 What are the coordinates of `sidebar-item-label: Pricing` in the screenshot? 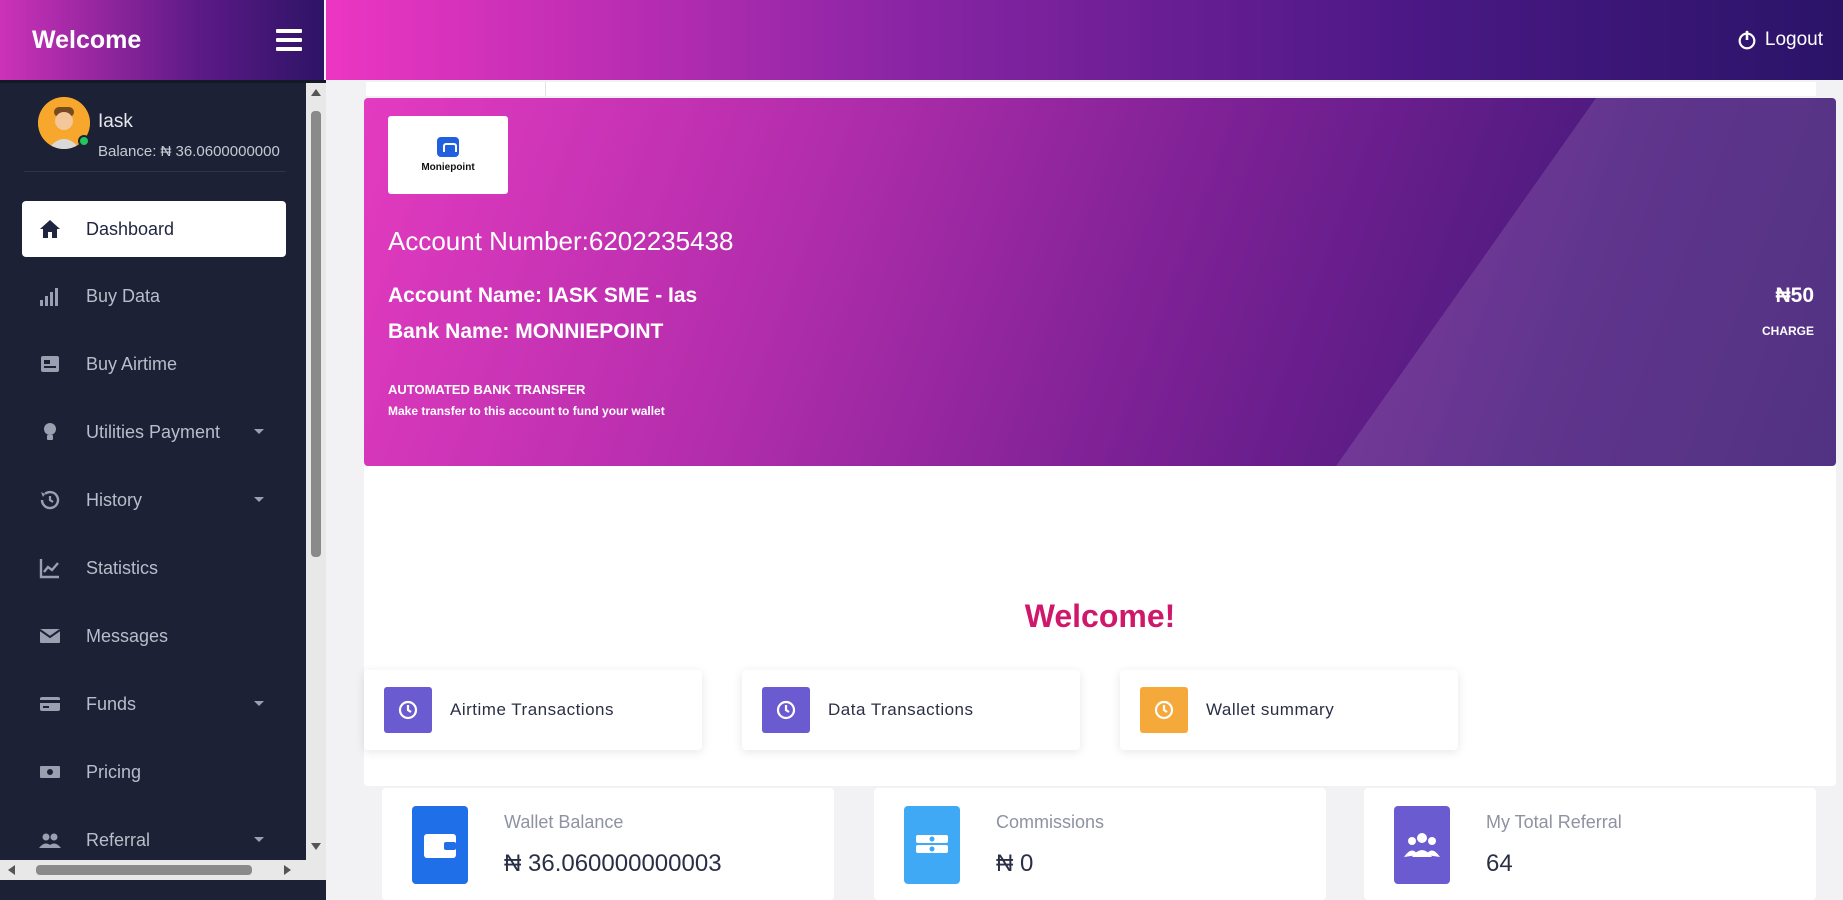 It's located at (114, 771).